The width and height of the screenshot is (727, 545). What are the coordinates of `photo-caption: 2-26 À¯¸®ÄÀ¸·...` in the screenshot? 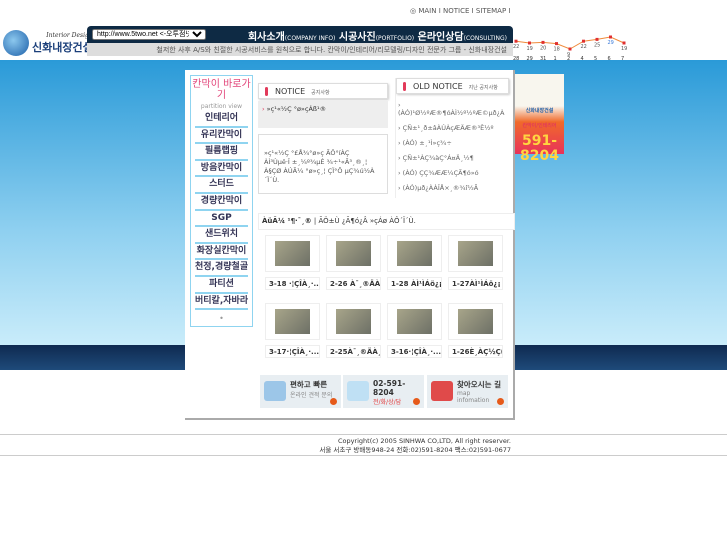 It's located at (353, 283).